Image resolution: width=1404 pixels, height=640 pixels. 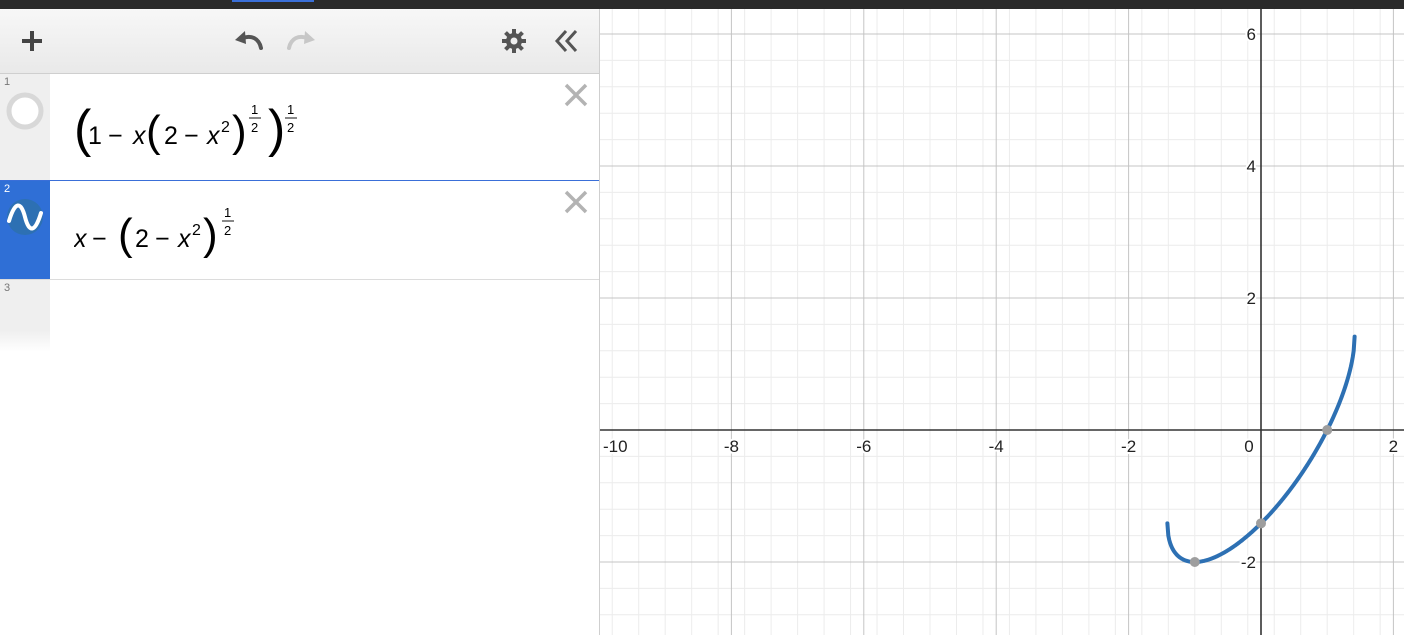 I want to click on x-tick-label: -2, so click(x=1128, y=446).